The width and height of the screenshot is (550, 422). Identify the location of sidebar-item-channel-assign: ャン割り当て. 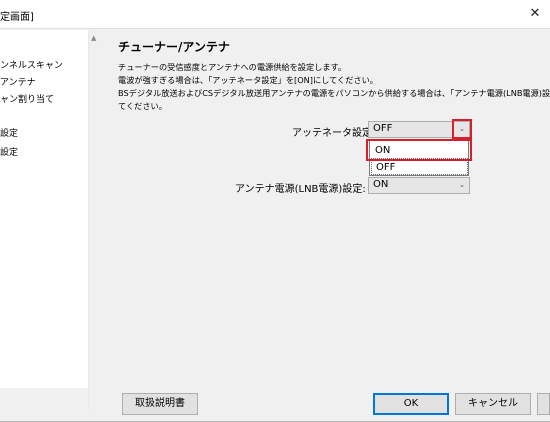
(27, 98).